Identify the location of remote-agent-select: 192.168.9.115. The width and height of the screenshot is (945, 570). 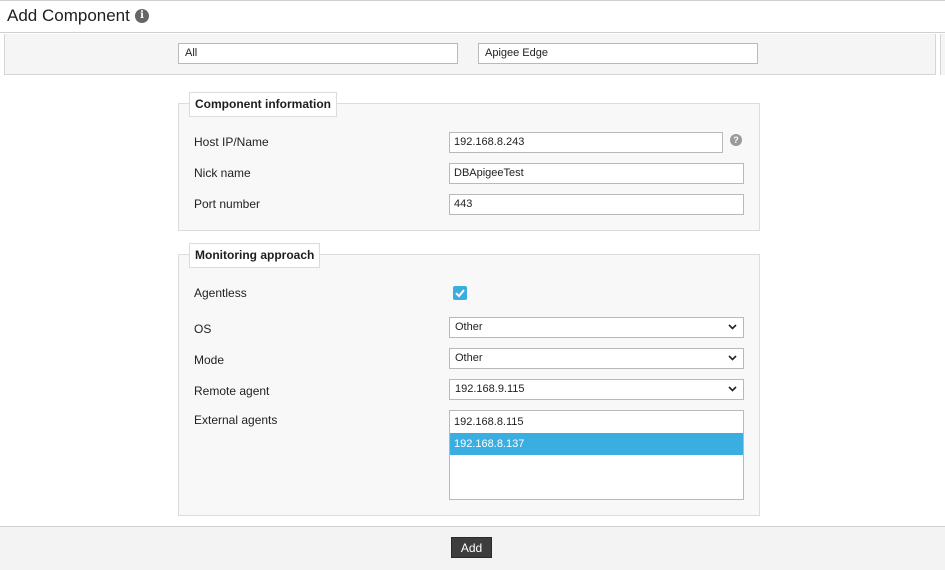
(596, 389).